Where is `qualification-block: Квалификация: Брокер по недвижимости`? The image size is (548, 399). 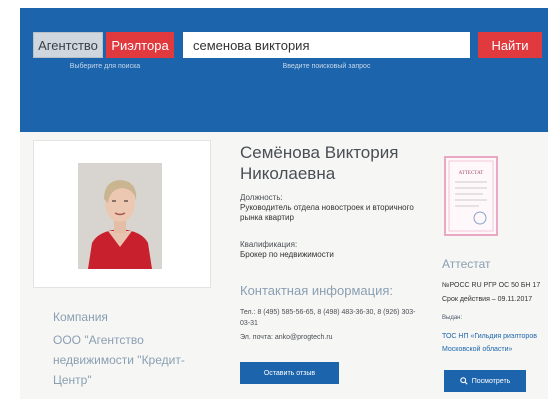
qualification-block: Квалификация: Брокер по недвижимости is located at coordinates (330, 250).